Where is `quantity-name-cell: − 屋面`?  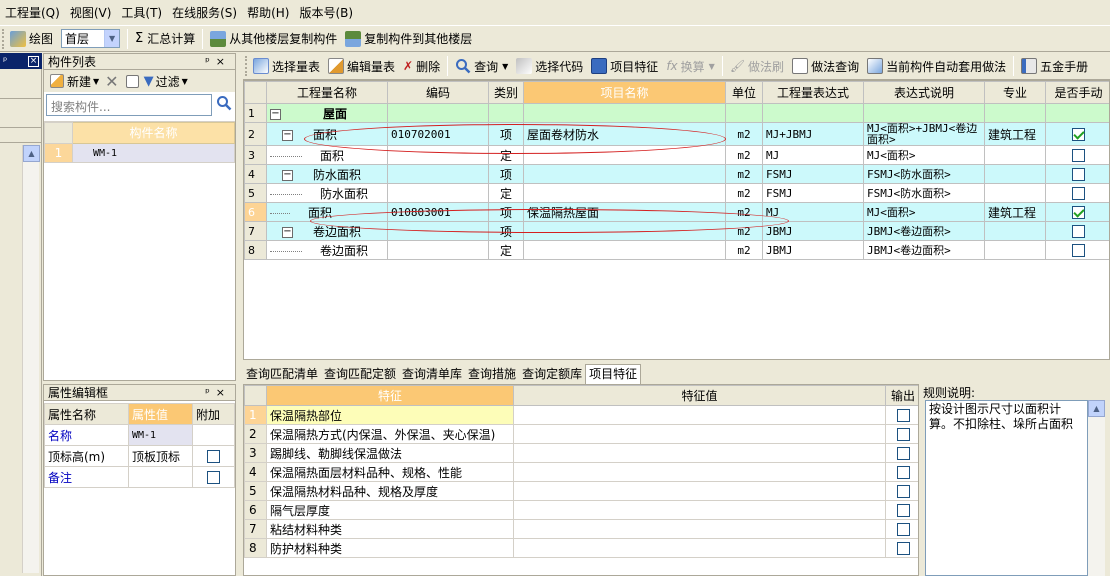
quantity-name-cell: − 屋面 is located at coordinates (327, 113).